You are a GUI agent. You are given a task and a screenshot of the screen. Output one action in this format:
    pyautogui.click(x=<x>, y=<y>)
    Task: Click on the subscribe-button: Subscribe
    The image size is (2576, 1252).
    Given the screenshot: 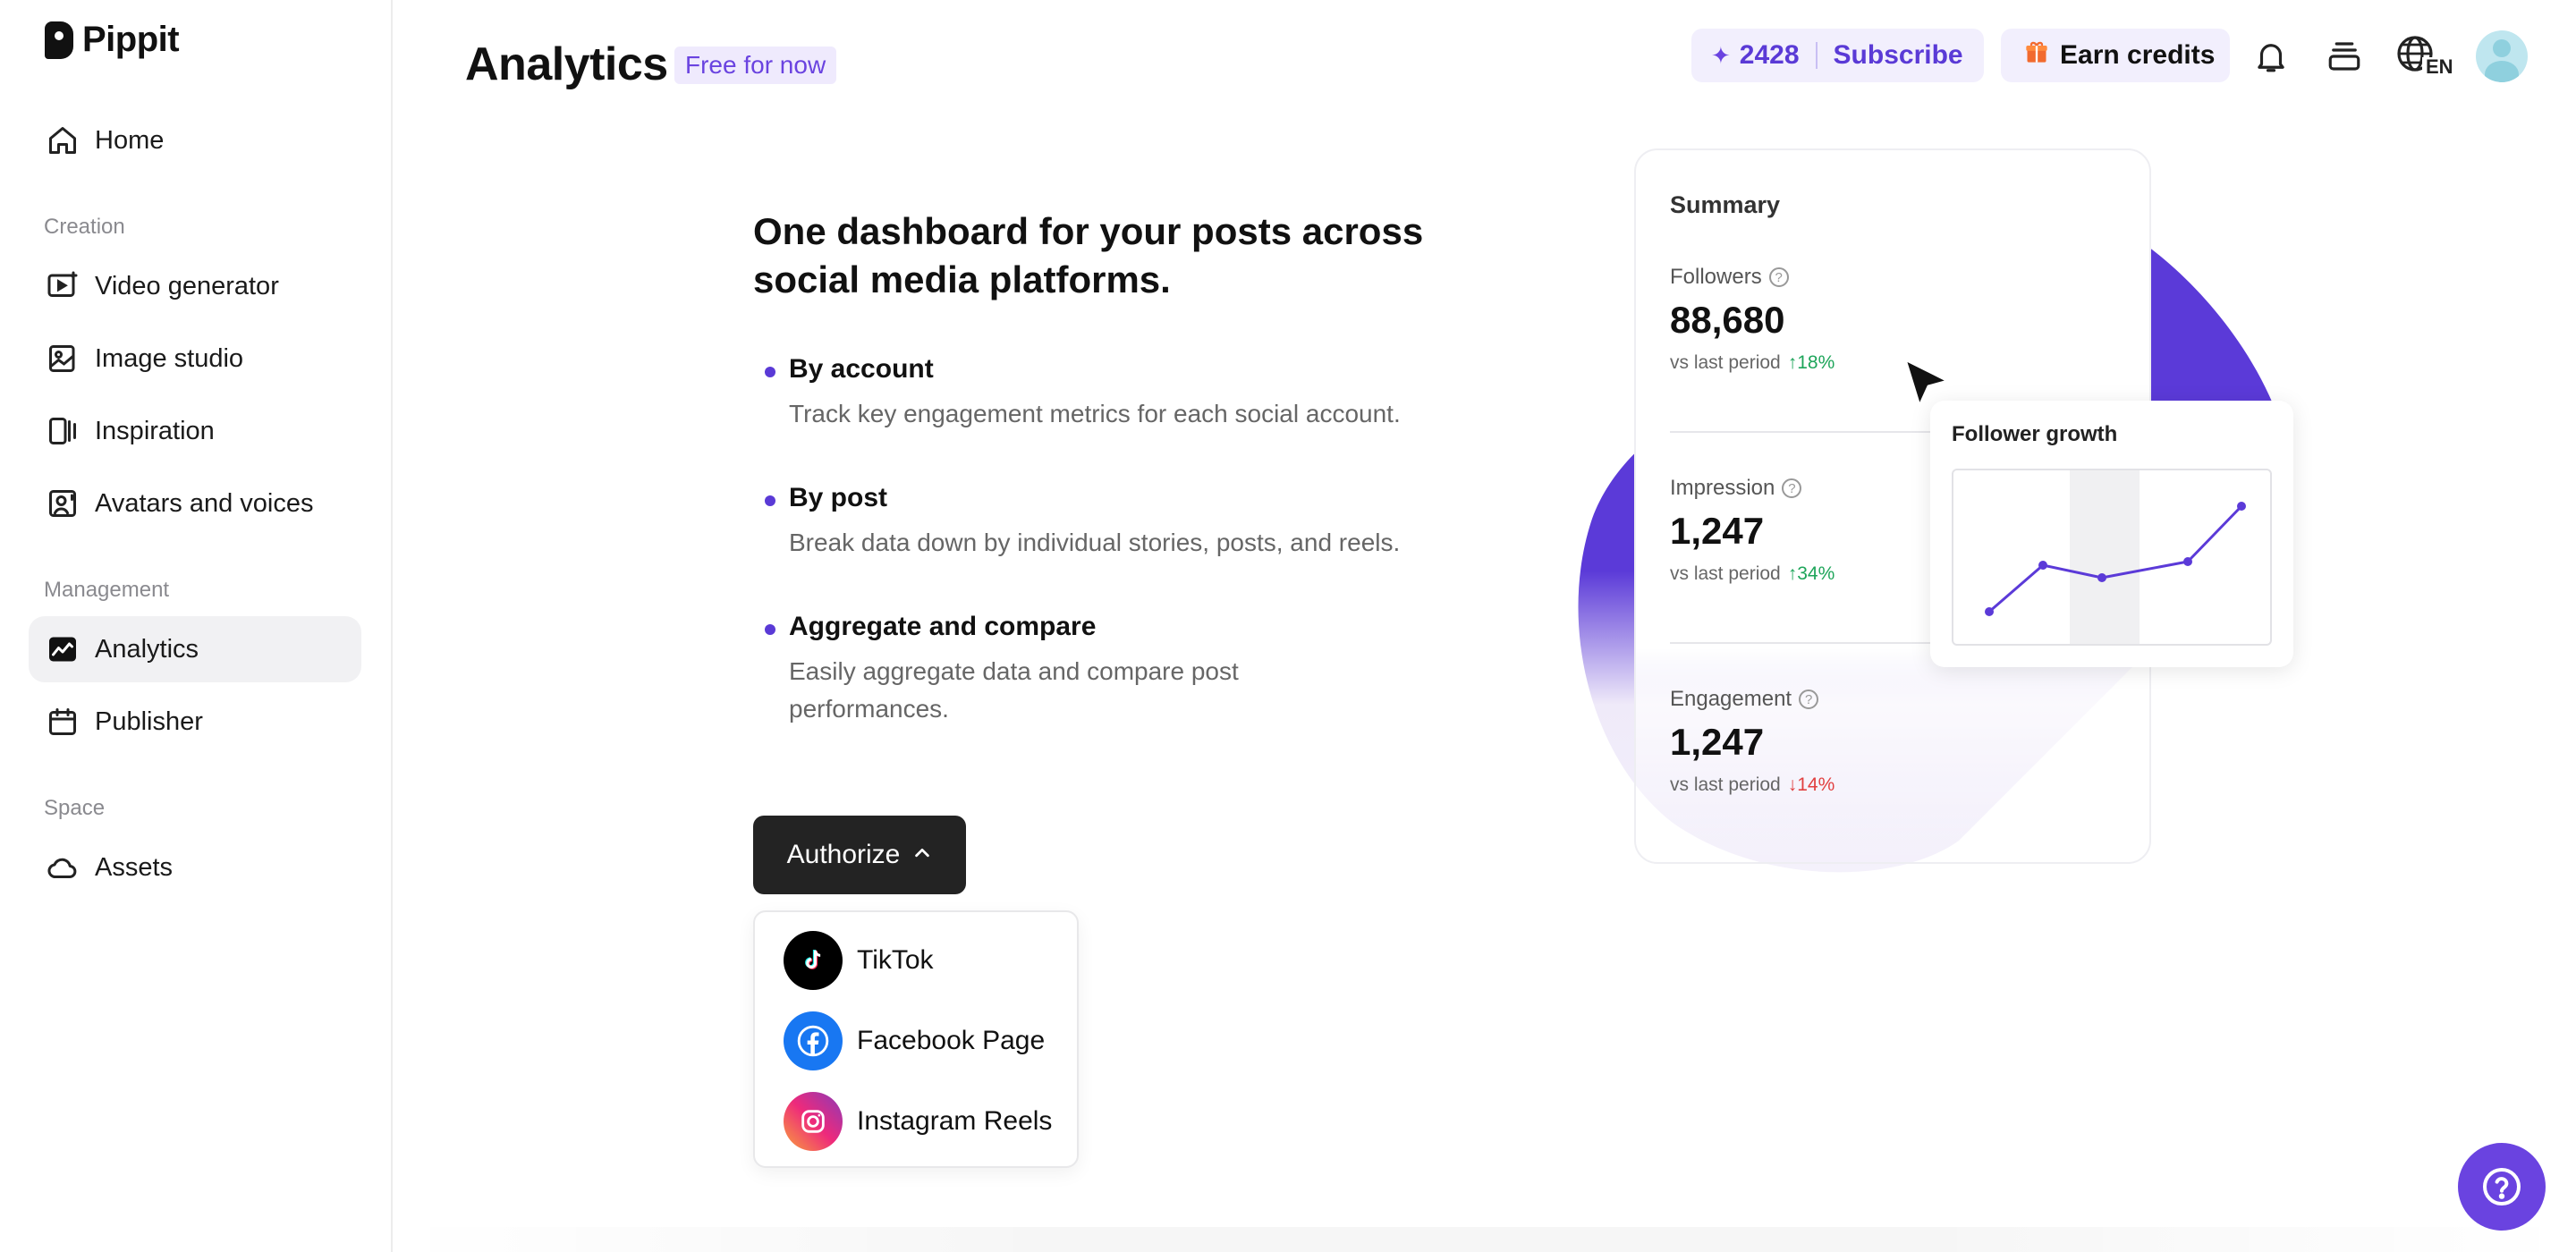 What is the action you would take?
    pyautogui.click(x=1898, y=55)
    